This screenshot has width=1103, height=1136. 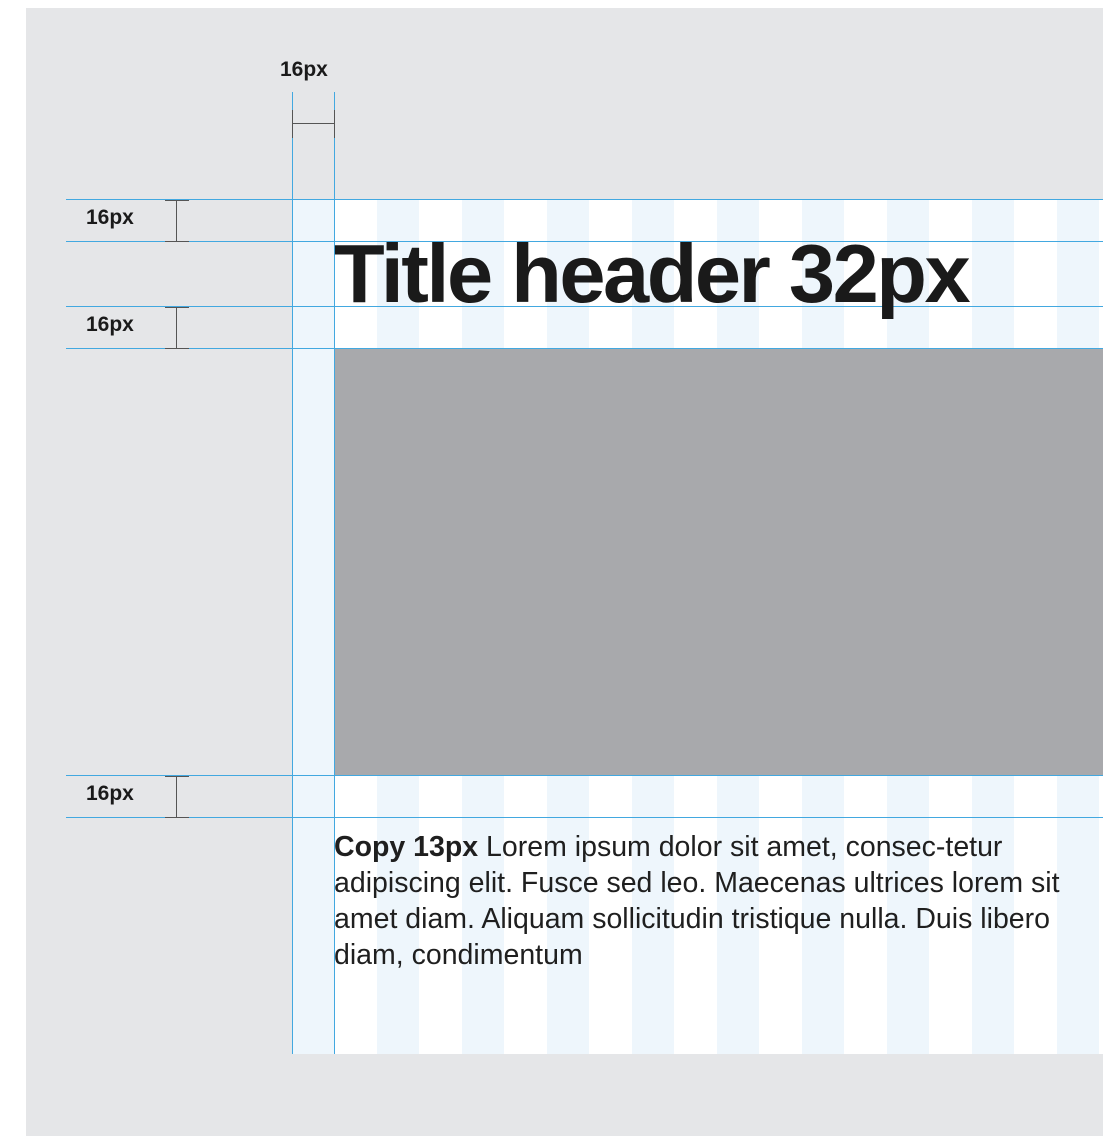 I want to click on title-image-gap-label: 16px, so click(x=110, y=324).